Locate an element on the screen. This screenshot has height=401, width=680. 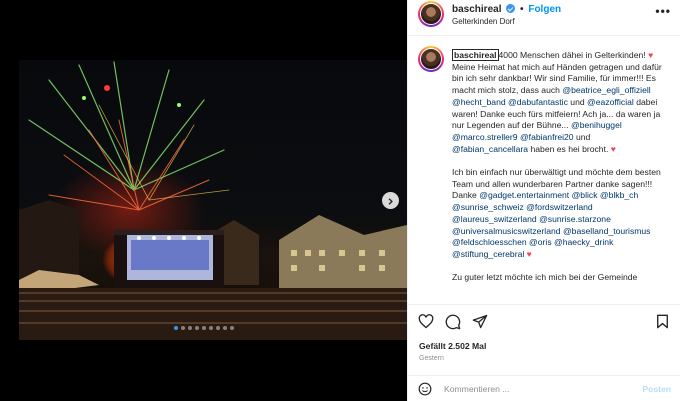
header-username-row: baschireal • Folgen is located at coordinates (506, 9).